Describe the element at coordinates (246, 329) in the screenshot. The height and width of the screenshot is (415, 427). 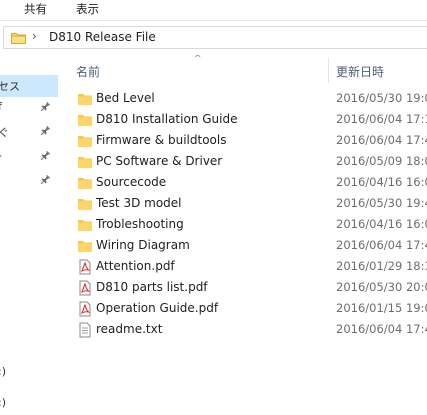
I see `file-row: readme.txt 2016/06/04 17:41` at that location.